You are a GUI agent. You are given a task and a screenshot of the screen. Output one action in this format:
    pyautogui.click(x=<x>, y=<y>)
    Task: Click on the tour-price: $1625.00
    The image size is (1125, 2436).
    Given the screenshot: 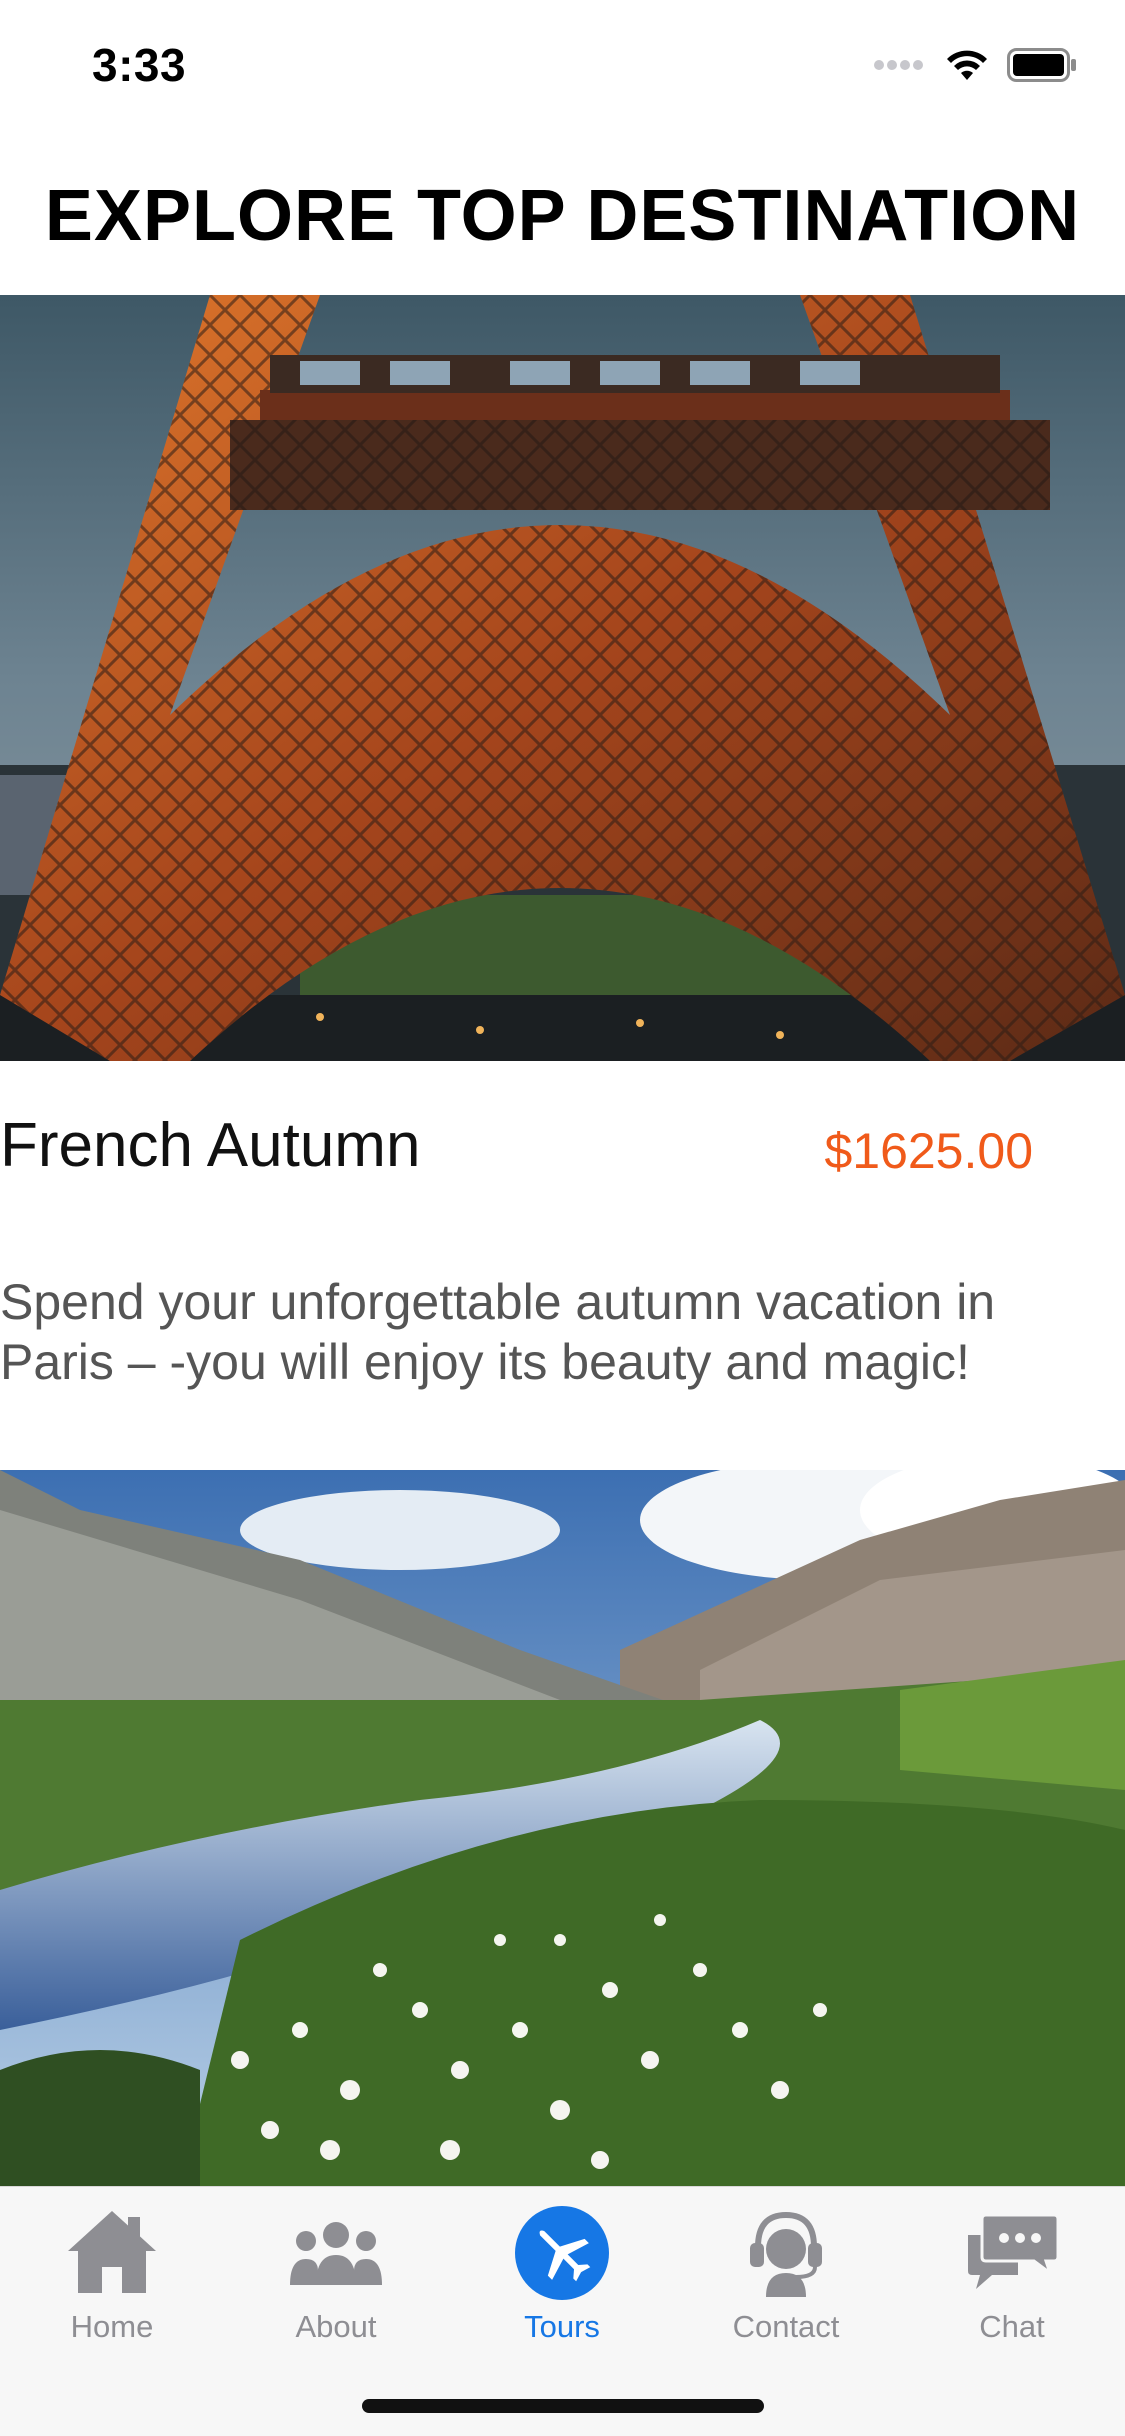 What is the action you would take?
    pyautogui.click(x=928, y=1151)
    